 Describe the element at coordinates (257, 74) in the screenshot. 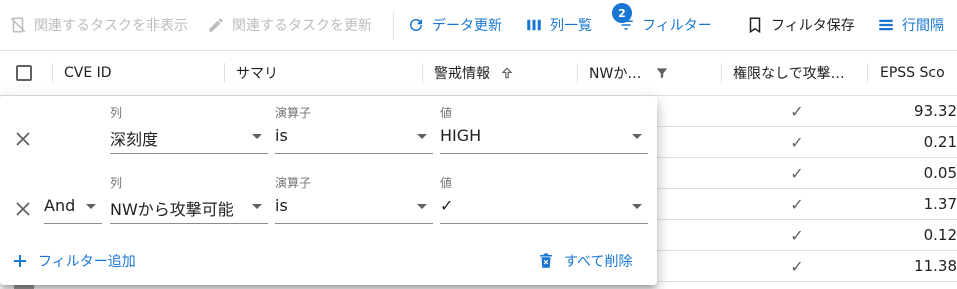

I see `column-header-label: サマリ` at that location.